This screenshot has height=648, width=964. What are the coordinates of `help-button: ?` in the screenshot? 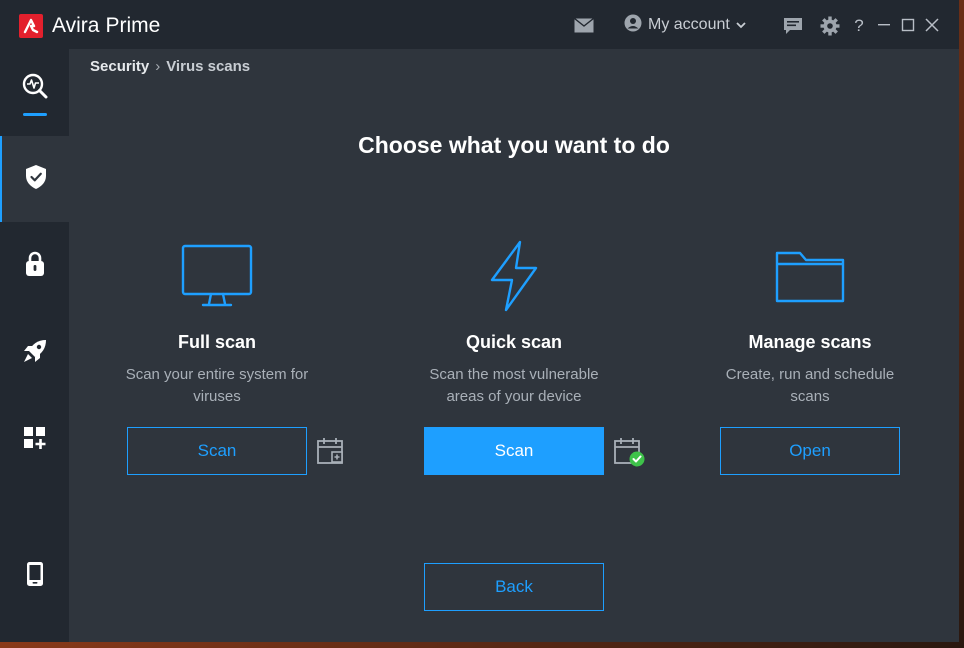 It's located at (859, 26).